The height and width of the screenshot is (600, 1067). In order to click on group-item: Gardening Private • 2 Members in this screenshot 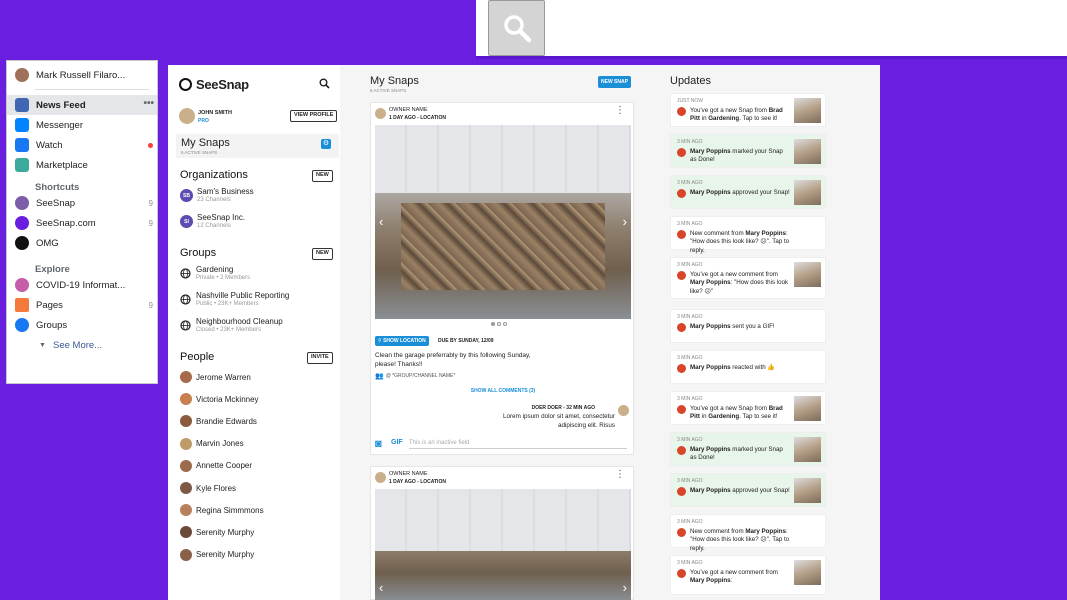, I will do `click(215, 273)`.